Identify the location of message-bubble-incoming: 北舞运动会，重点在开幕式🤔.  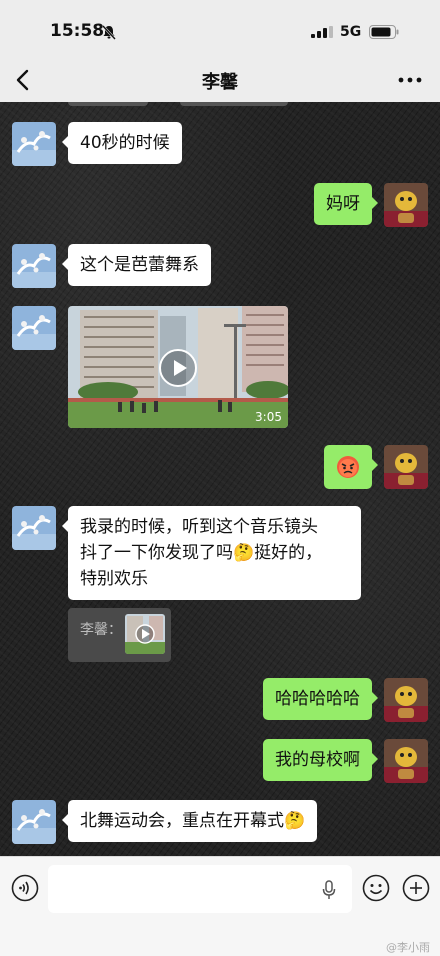
(189, 821).